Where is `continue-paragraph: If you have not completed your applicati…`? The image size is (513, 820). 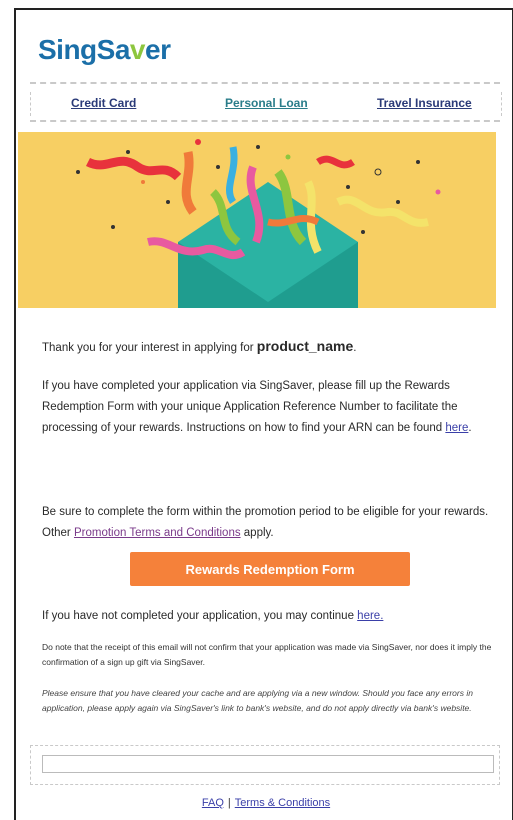 continue-paragraph: If you have not completed your applicati… is located at coordinates (213, 616).